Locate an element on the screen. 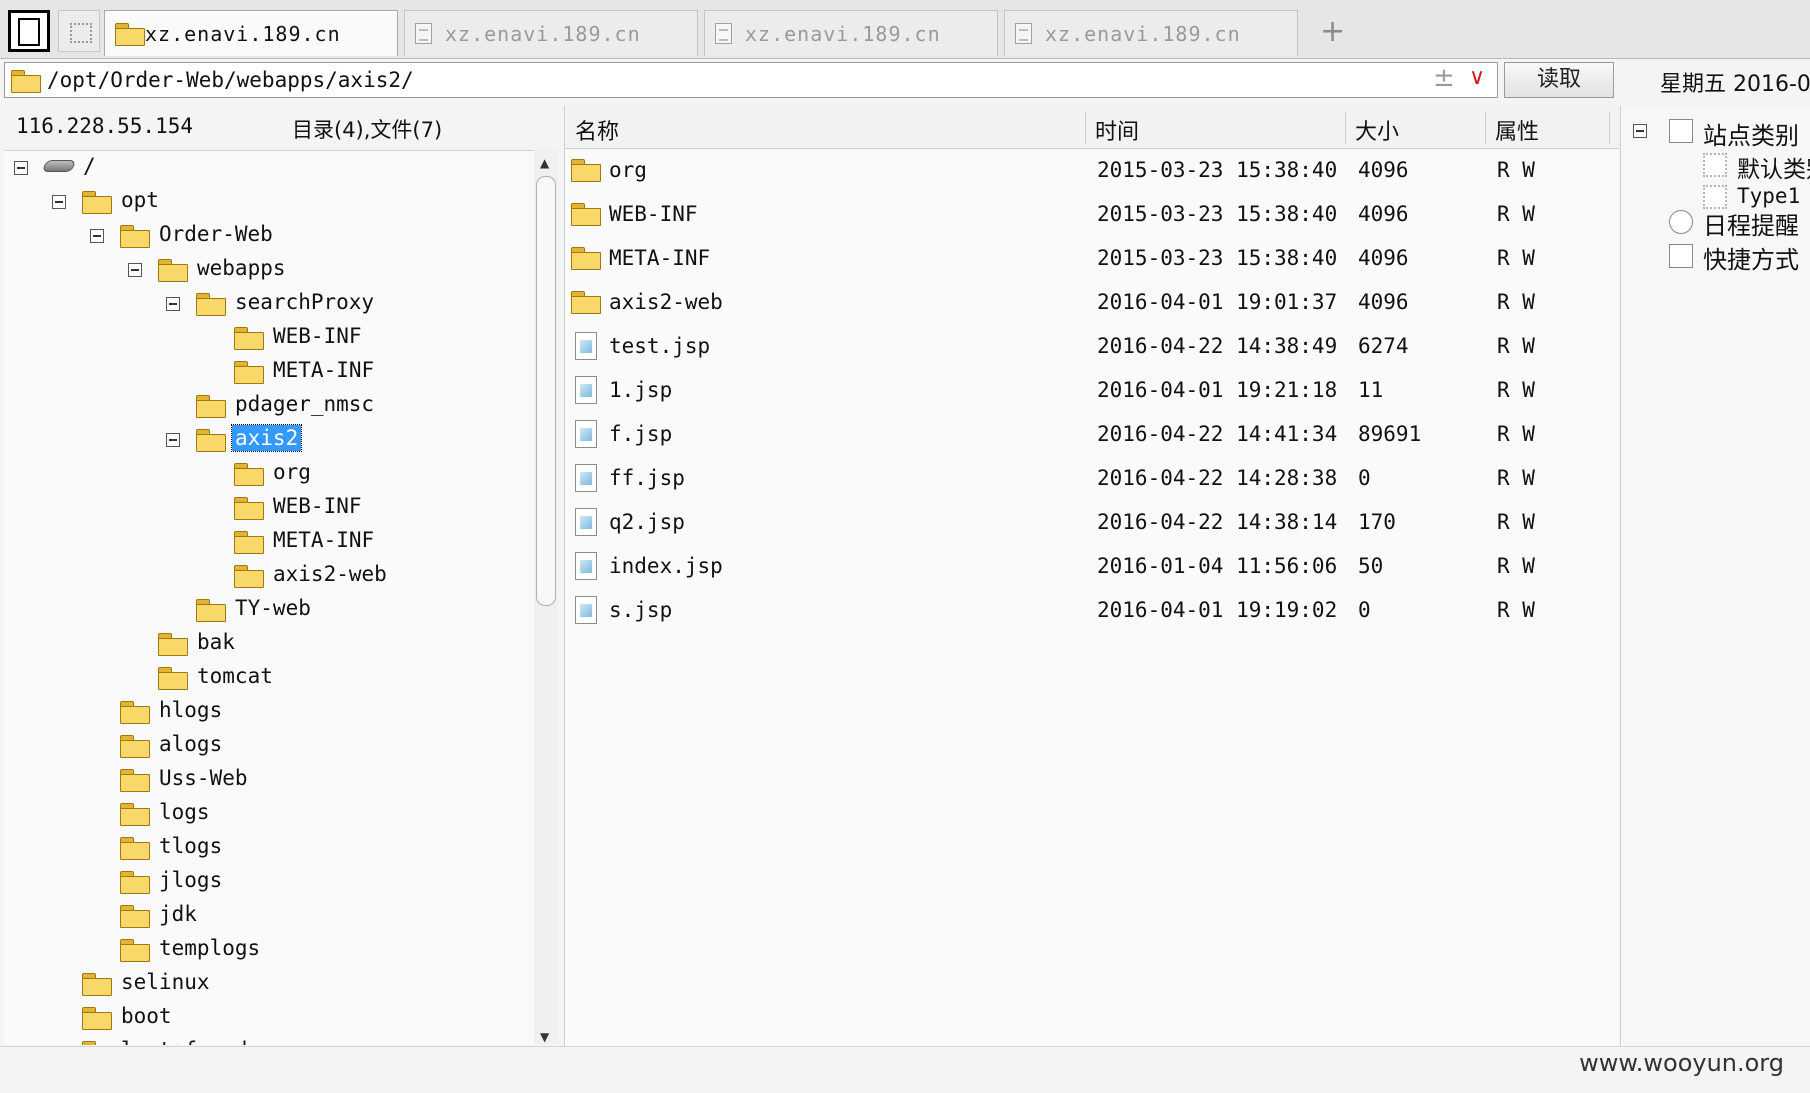 The width and height of the screenshot is (1810, 1093). category-icon is located at coordinates (1715, 165).